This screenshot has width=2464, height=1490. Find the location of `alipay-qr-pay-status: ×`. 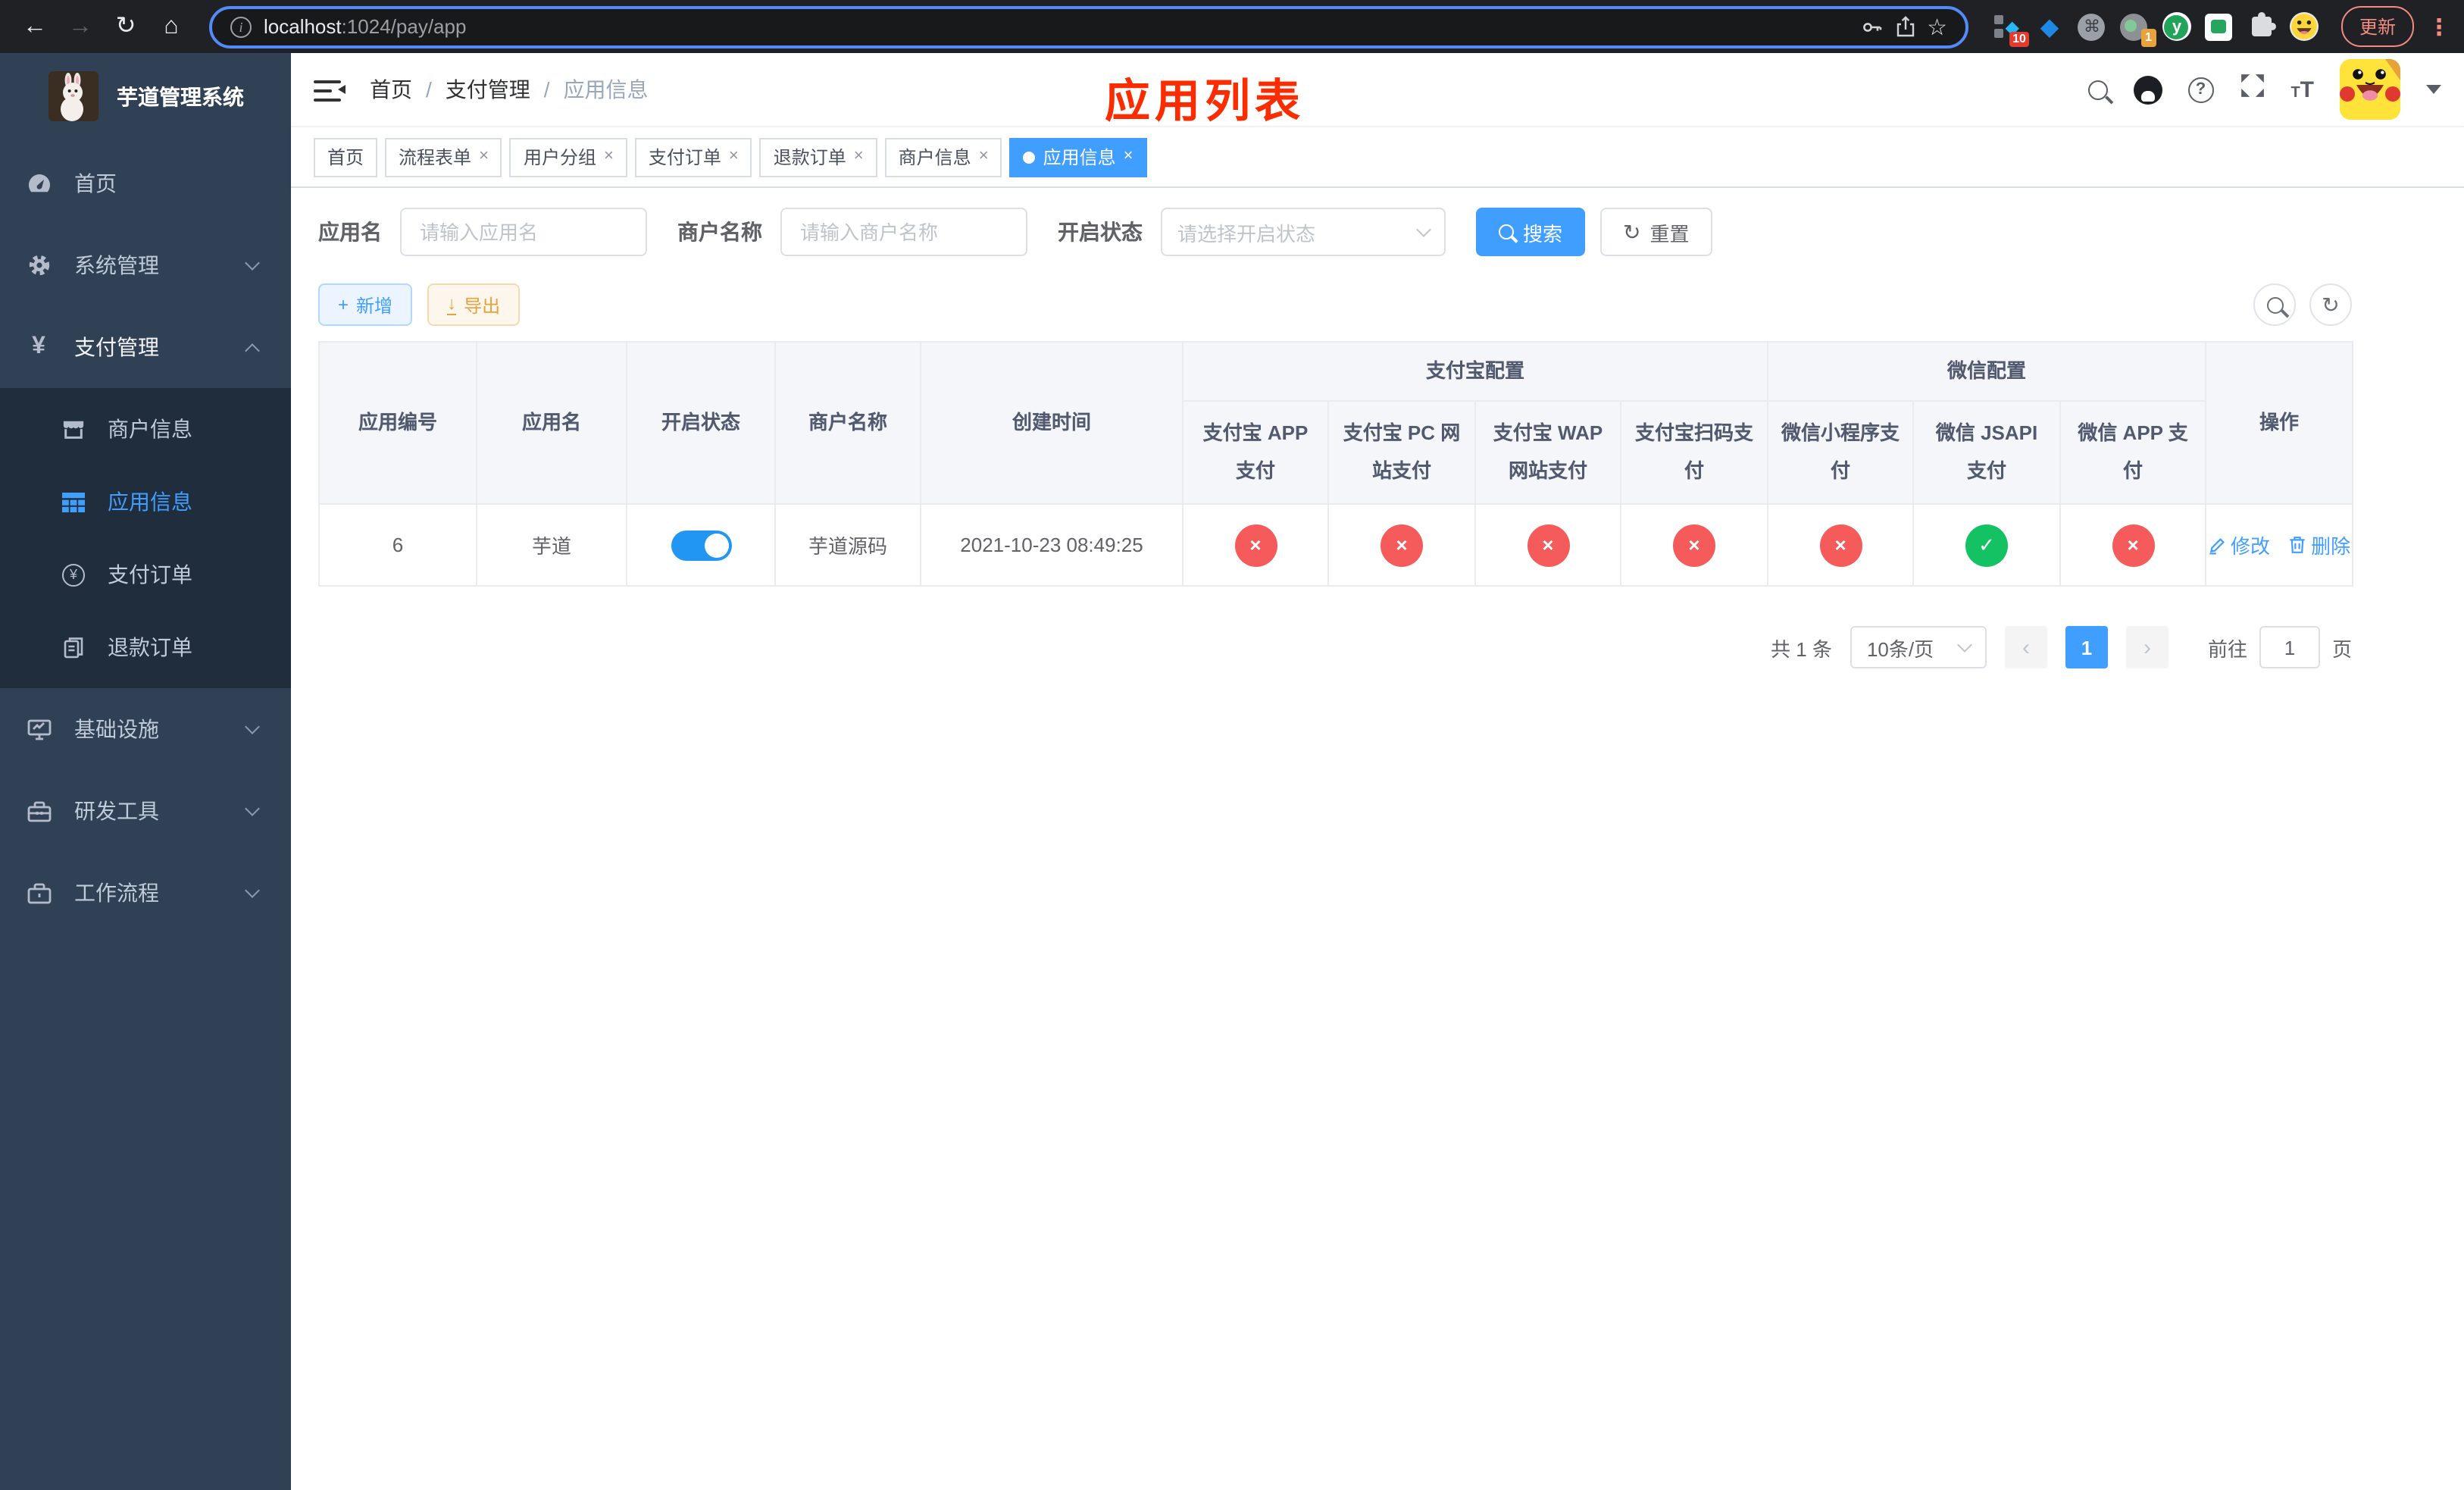

alipay-qr-pay-status: × is located at coordinates (1694, 545).